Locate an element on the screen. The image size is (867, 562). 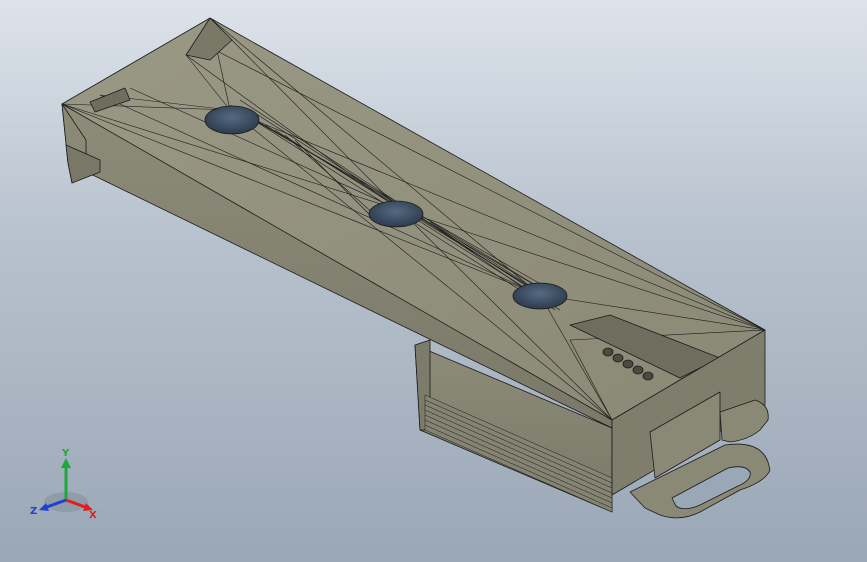
y-axis-label: Y is located at coordinates (65, 453).